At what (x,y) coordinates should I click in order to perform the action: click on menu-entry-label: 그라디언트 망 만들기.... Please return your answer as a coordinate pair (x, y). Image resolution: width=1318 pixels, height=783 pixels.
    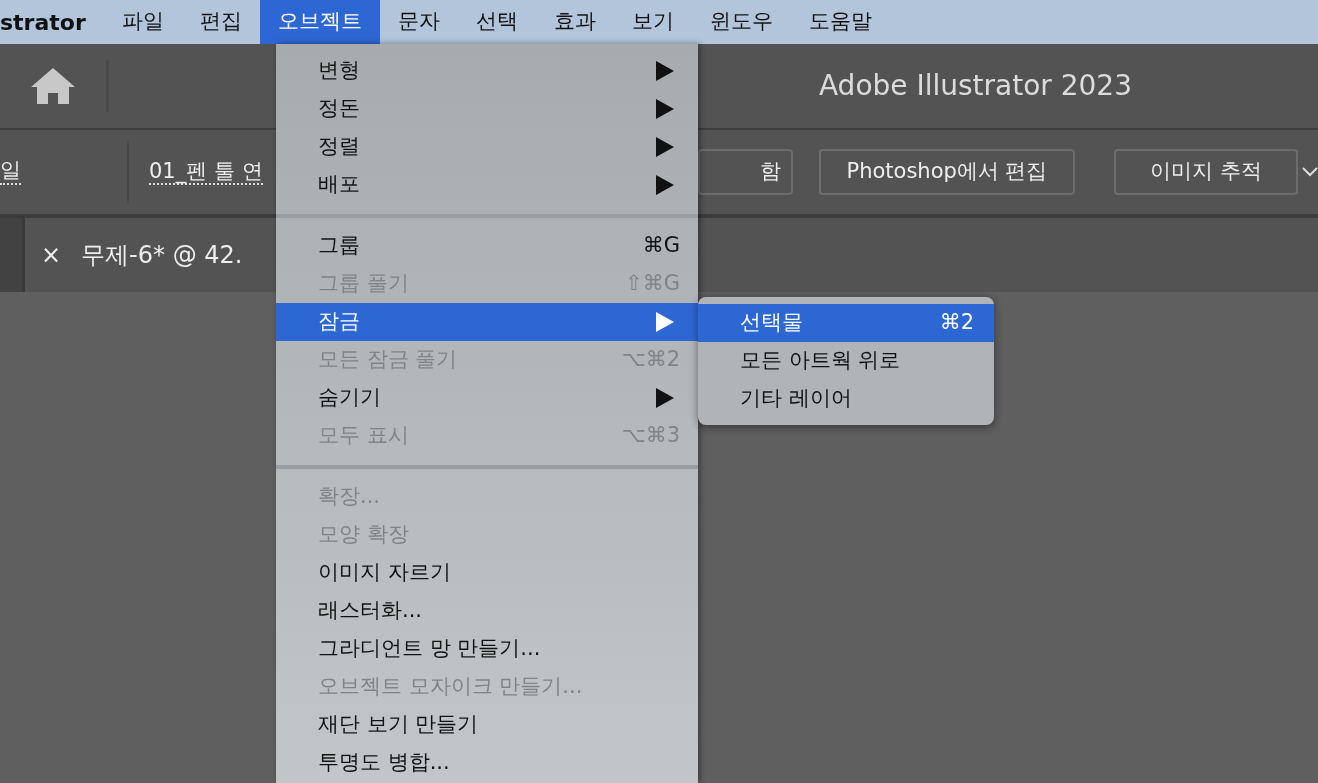
    Looking at the image, I should click on (429, 649).